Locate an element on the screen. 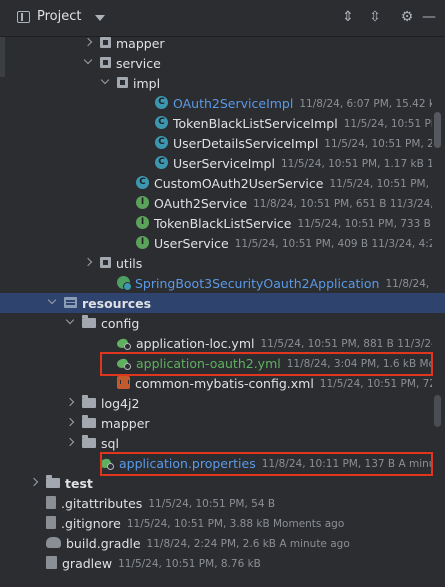 The width and height of the screenshot is (445, 587). tree-row: resources is located at coordinates (222, 303).